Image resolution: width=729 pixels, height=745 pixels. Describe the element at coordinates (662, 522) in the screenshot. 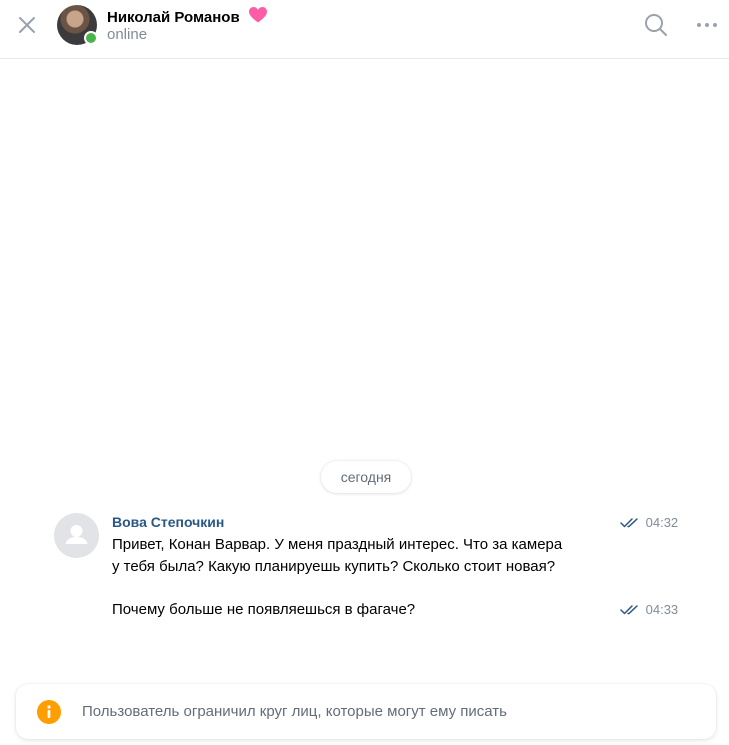

I see `message-time: 04:32` at that location.